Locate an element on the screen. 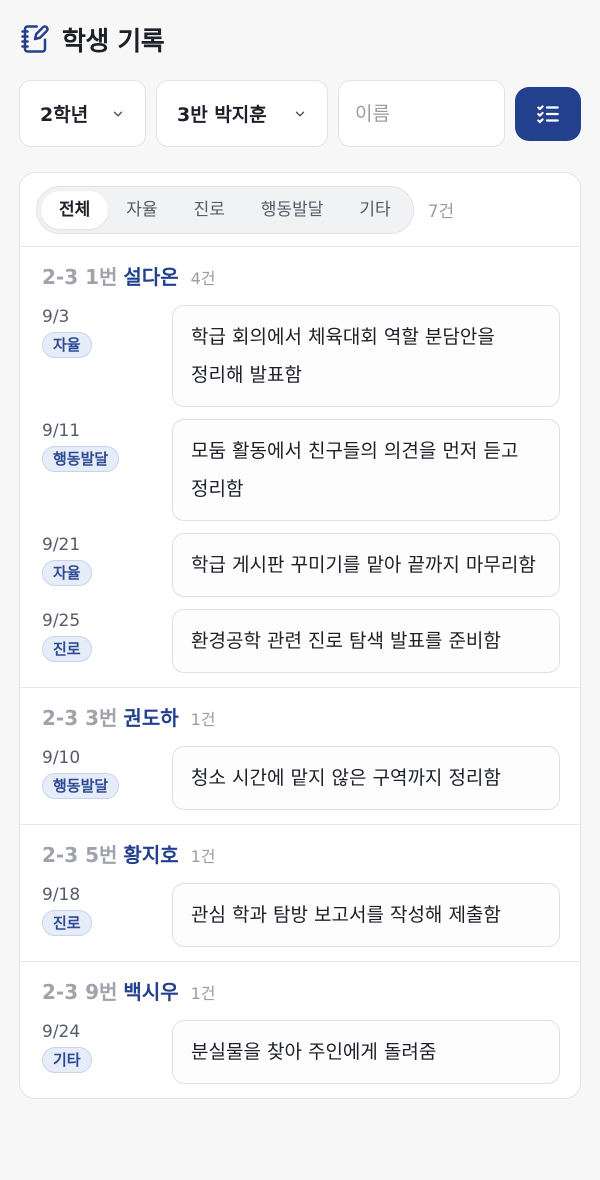 The width and height of the screenshot is (600, 1180). record-date: 9/11 is located at coordinates (61, 431).